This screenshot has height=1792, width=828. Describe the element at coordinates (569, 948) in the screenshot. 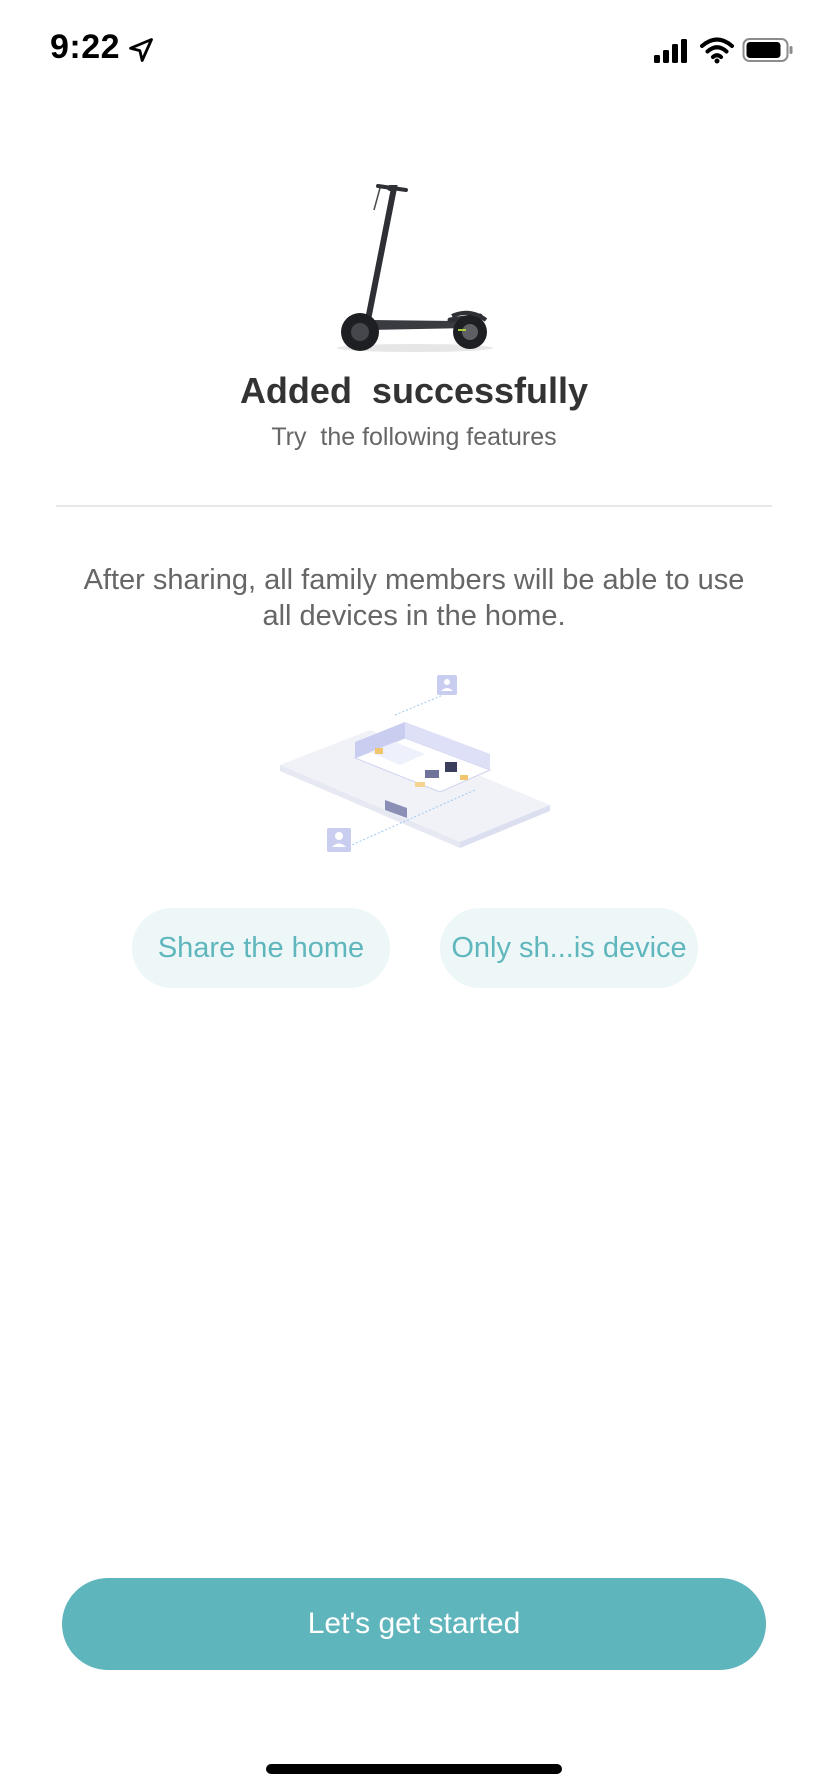

I see `share-device-button: Only sh...is device` at that location.